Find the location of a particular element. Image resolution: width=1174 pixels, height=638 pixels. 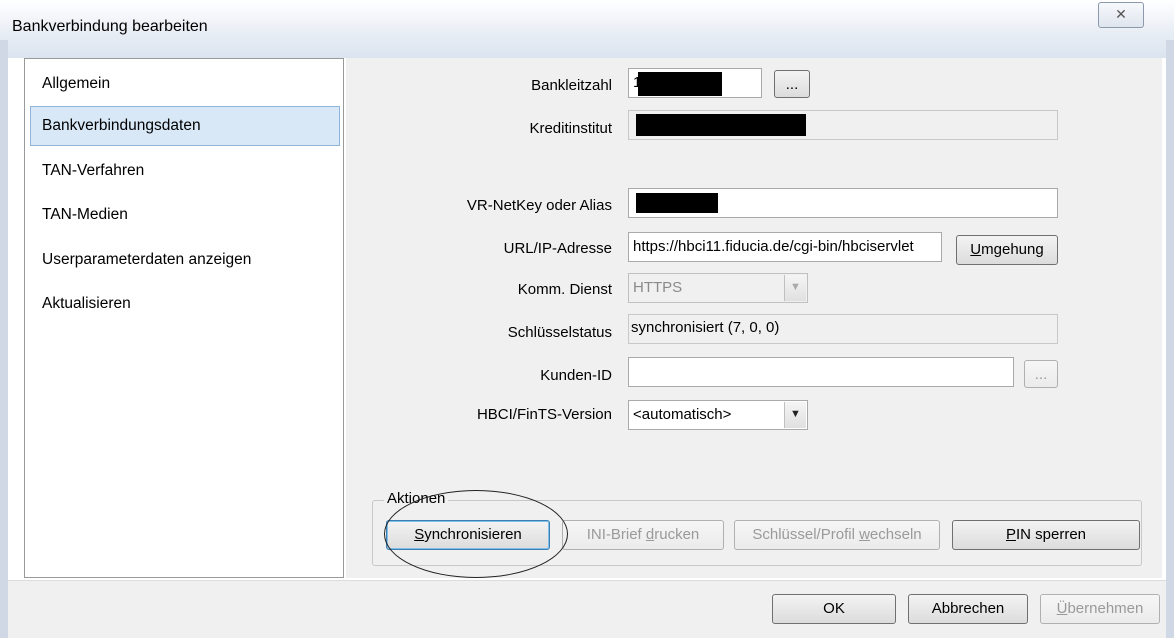

umgehung-button: Umgehung is located at coordinates (1007, 250).